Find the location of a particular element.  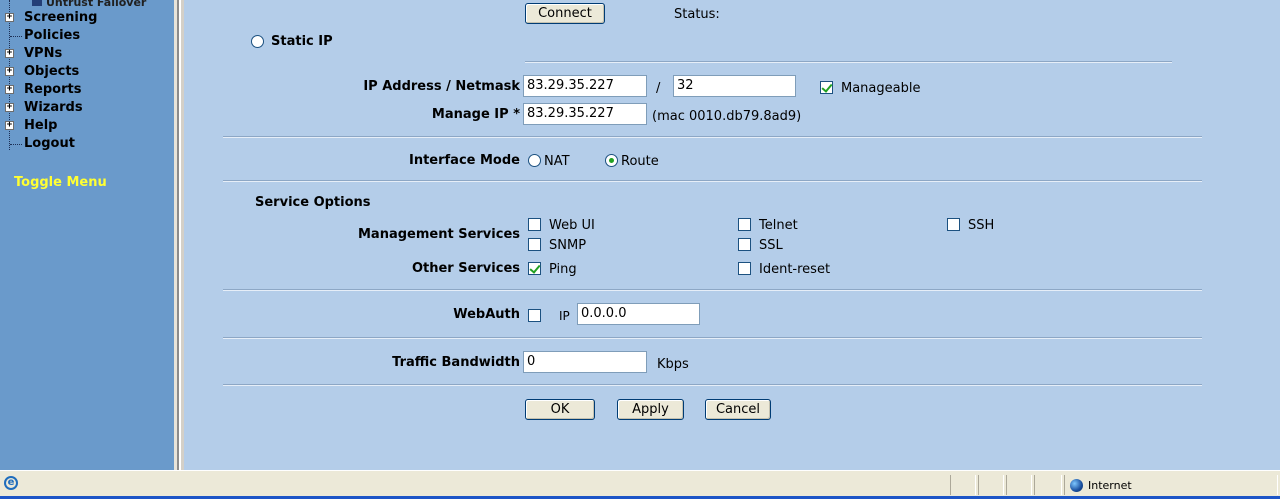

management-services-label: Management Services is located at coordinates (439, 234).